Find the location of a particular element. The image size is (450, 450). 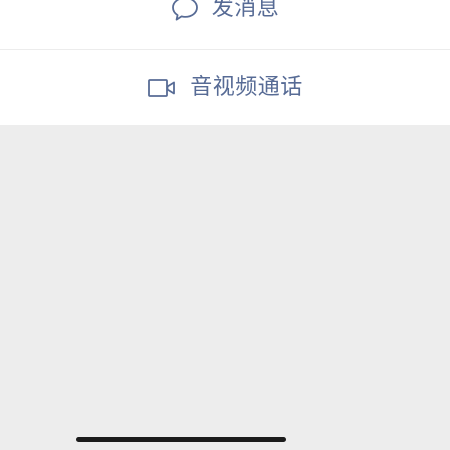

home-indicator is located at coordinates (181, 439).